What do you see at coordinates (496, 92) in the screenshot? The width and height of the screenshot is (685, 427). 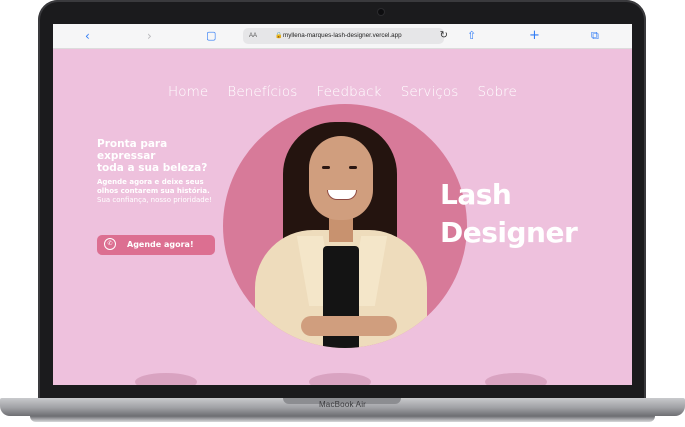 I see `nav-sobre: Sobre` at bounding box center [496, 92].